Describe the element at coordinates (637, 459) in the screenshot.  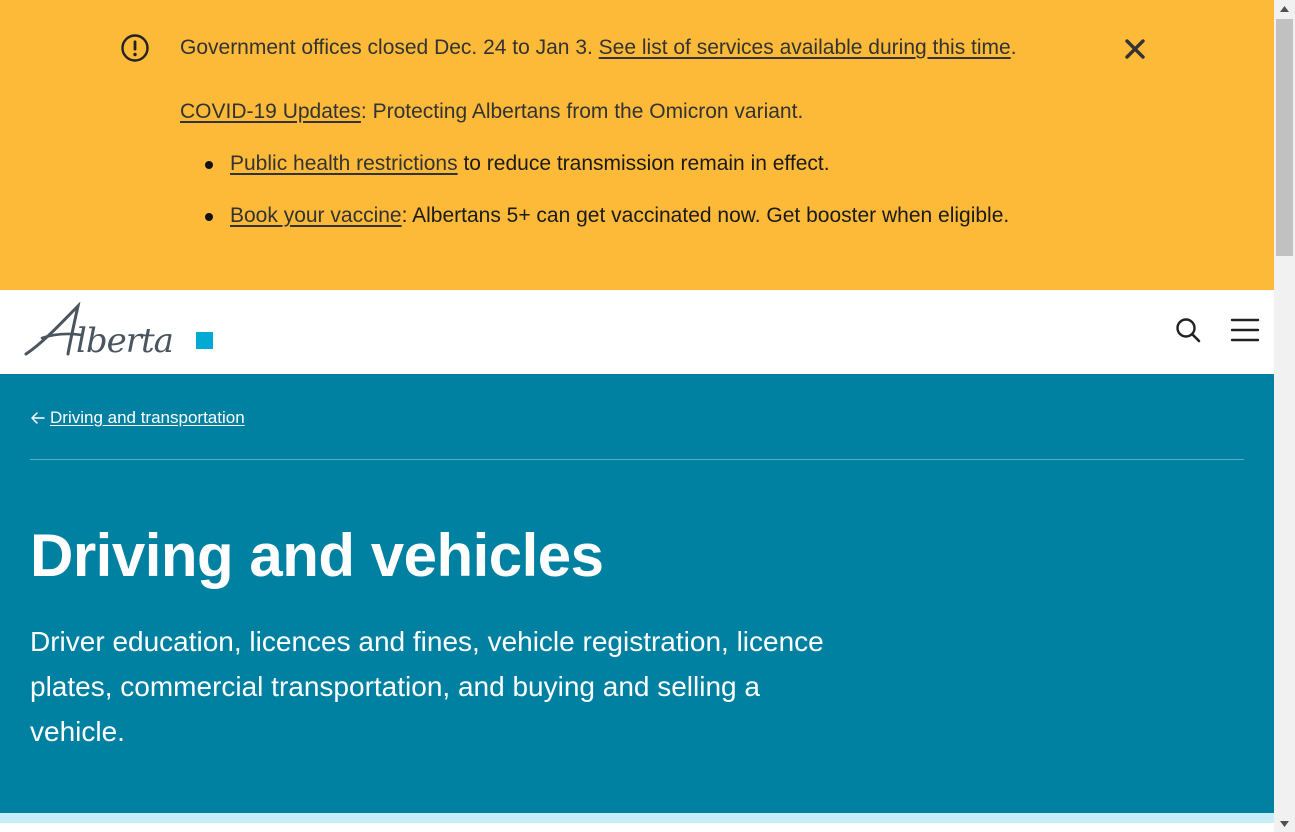
I see `divider` at that location.